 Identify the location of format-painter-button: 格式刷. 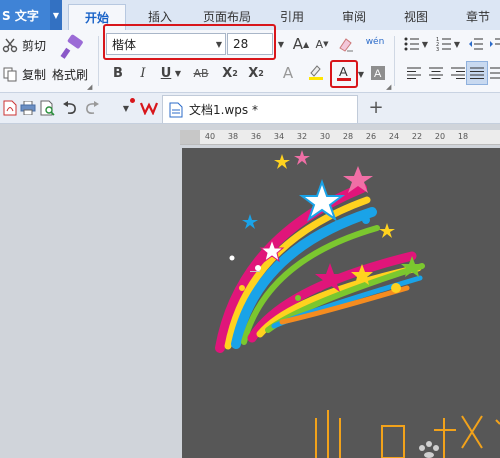
(70, 74).